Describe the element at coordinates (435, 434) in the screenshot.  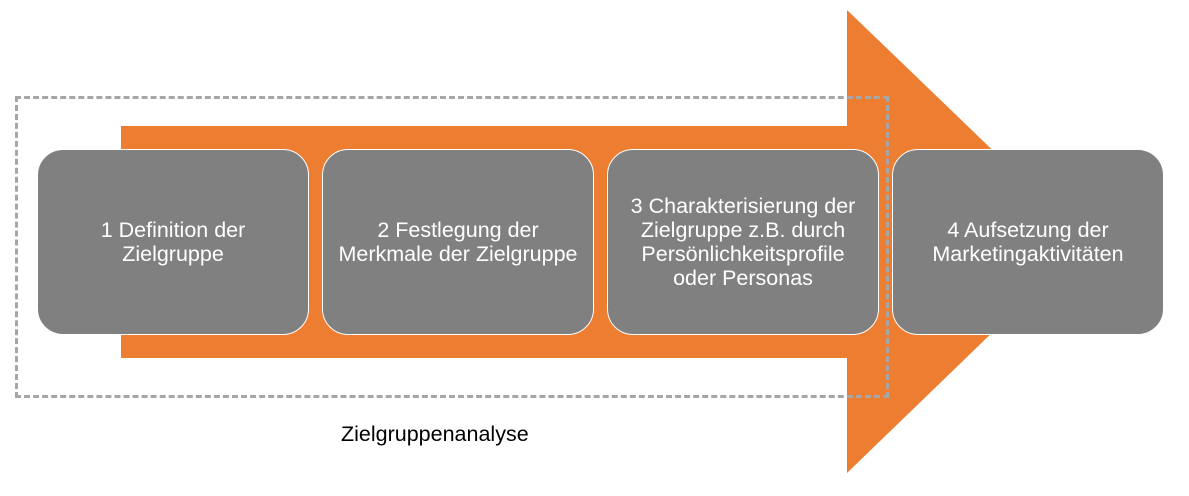
I see `analysis-group-label: Zielgruppenanalyse` at that location.